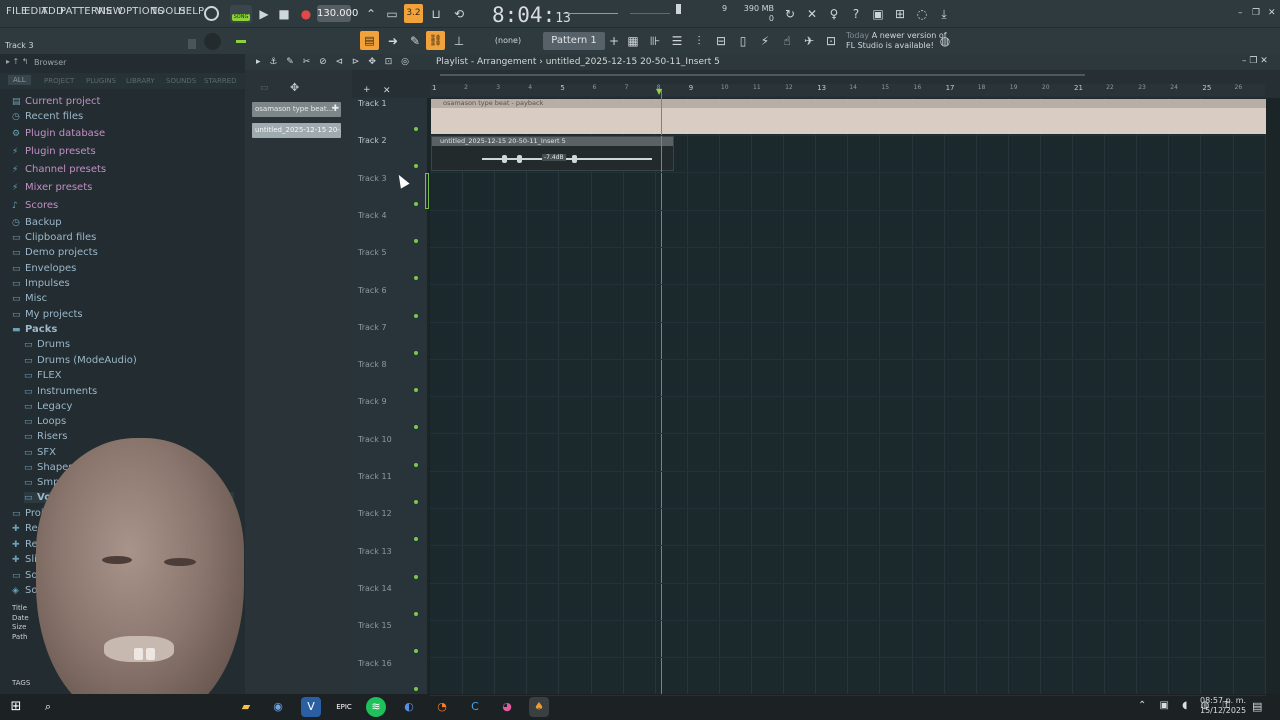 The width and height of the screenshot is (1280, 720). Describe the element at coordinates (241, 14) in the screenshot. I see `pat-song-toggle: SONG` at that location.